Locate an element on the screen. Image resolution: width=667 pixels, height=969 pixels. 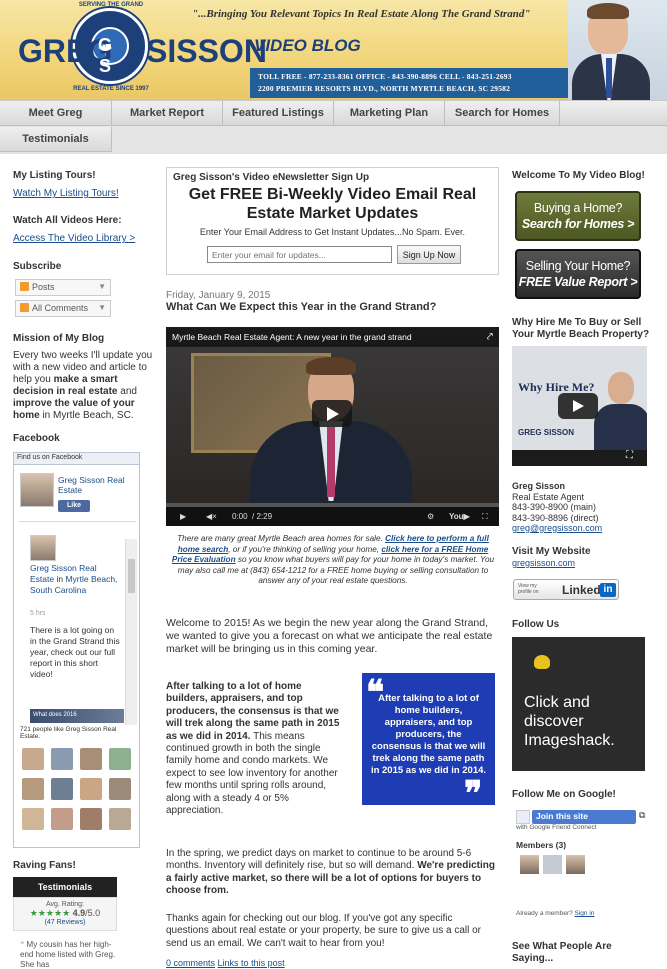
linkedin-icon: in is located at coordinates (608, 590).